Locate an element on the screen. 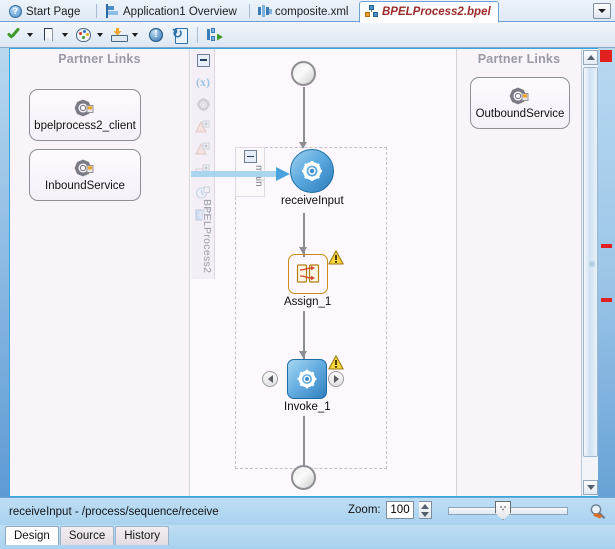 The image size is (615, 549). invoke-prev-button is located at coordinates (270, 379).